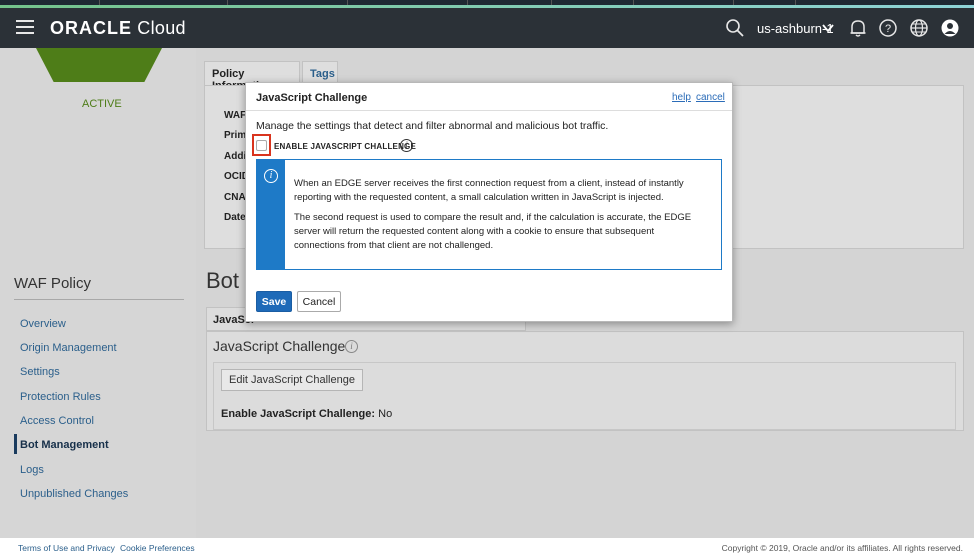 This screenshot has width=974, height=556. What do you see at coordinates (66, 548) in the screenshot?
I see `terms-link: Terms of Use and Privacy` at bounding box center [66, 548].